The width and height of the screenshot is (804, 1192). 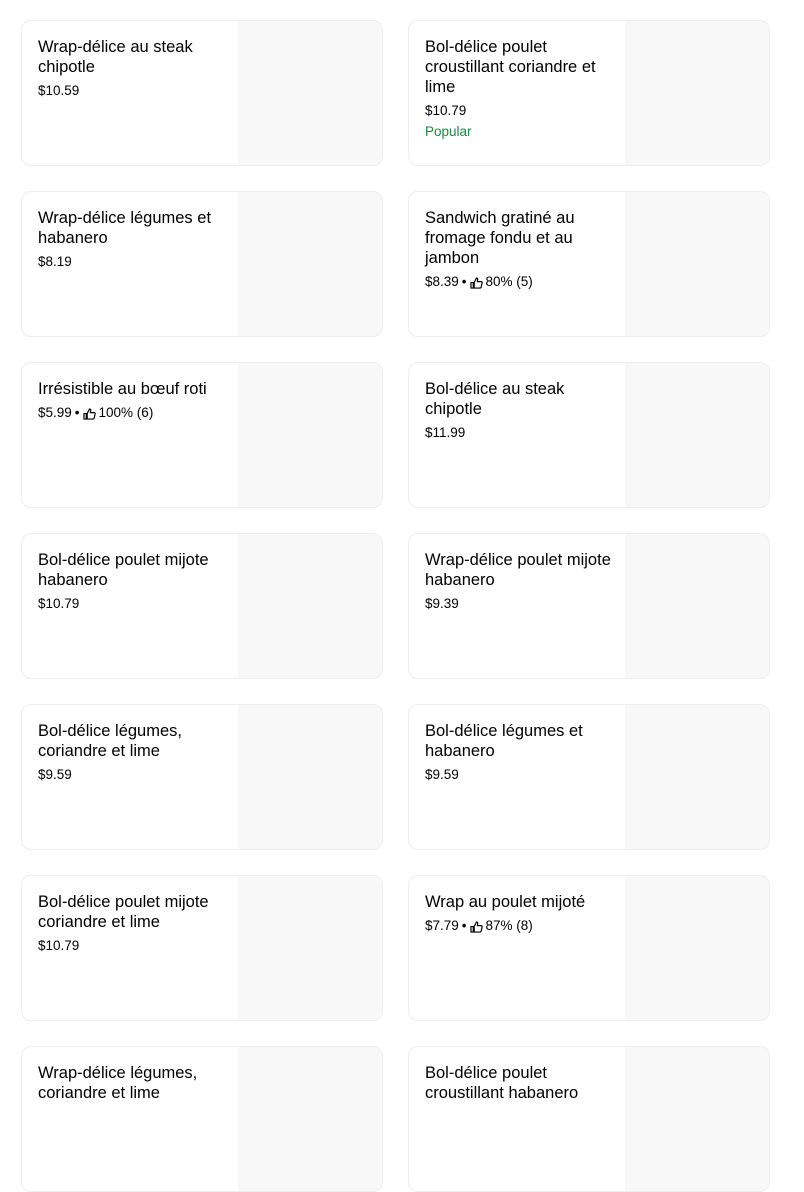 I want to click on menu-item-title: Wrap-délice poulet mijote habanero, so click(x=518, y=570).